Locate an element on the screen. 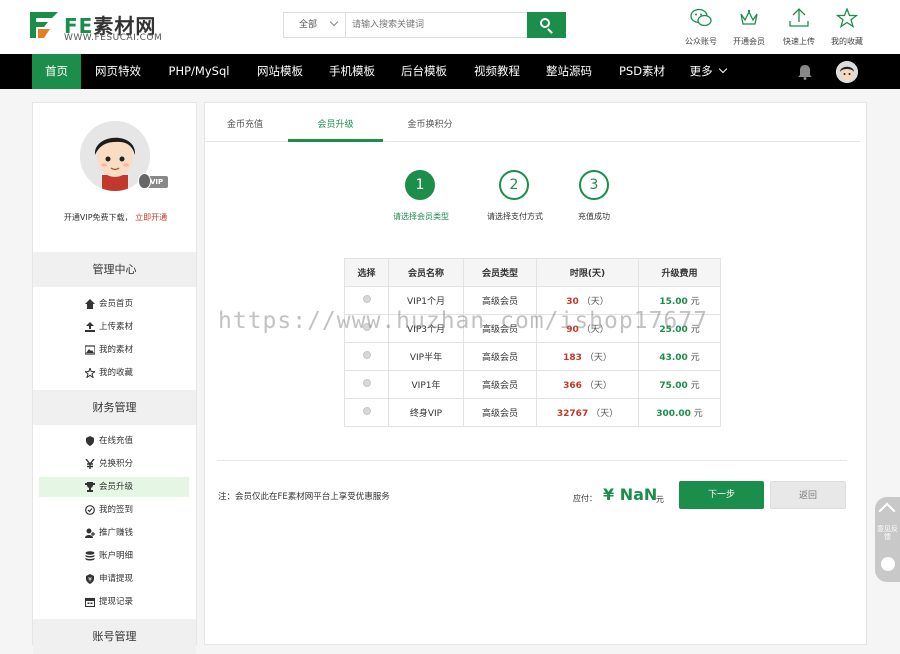 Image resolution: width=900 pixels, height=654 pixels. menu-withdraw-records: 提现记录 is located at coordinates (114, 602).